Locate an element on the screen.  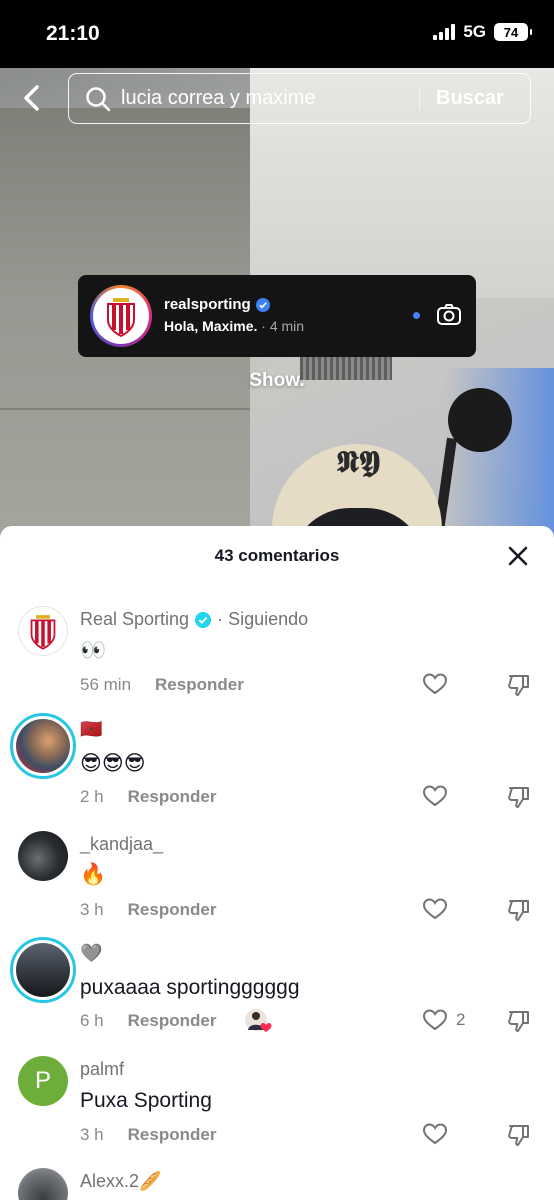
notification-username: realsporting is located at coordinates (217, 304).